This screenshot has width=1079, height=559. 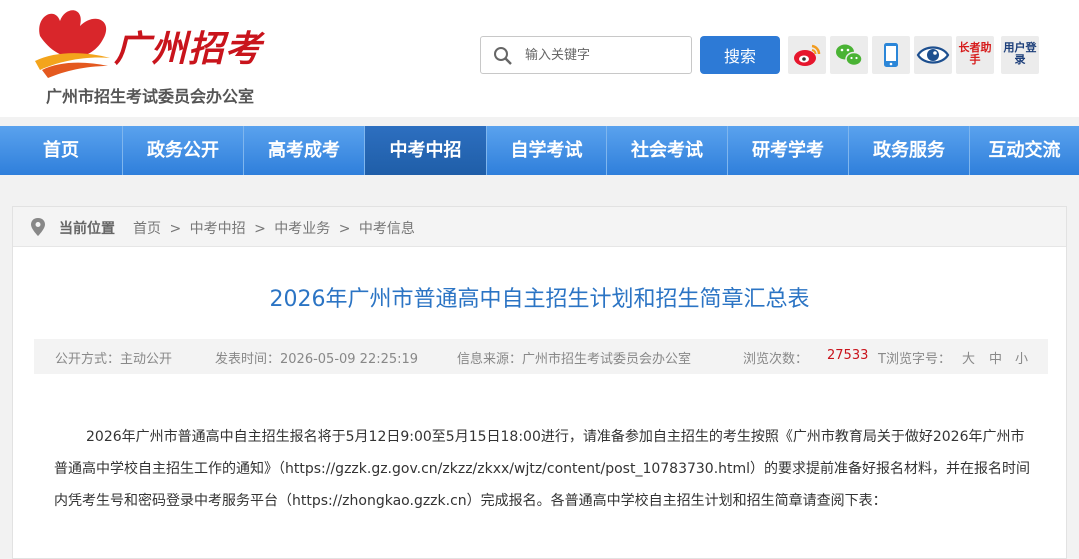 What do you see at coordinates (38, 227) in the screenshot?
I see `location-pin-icon` at bounding box center [38, 227].